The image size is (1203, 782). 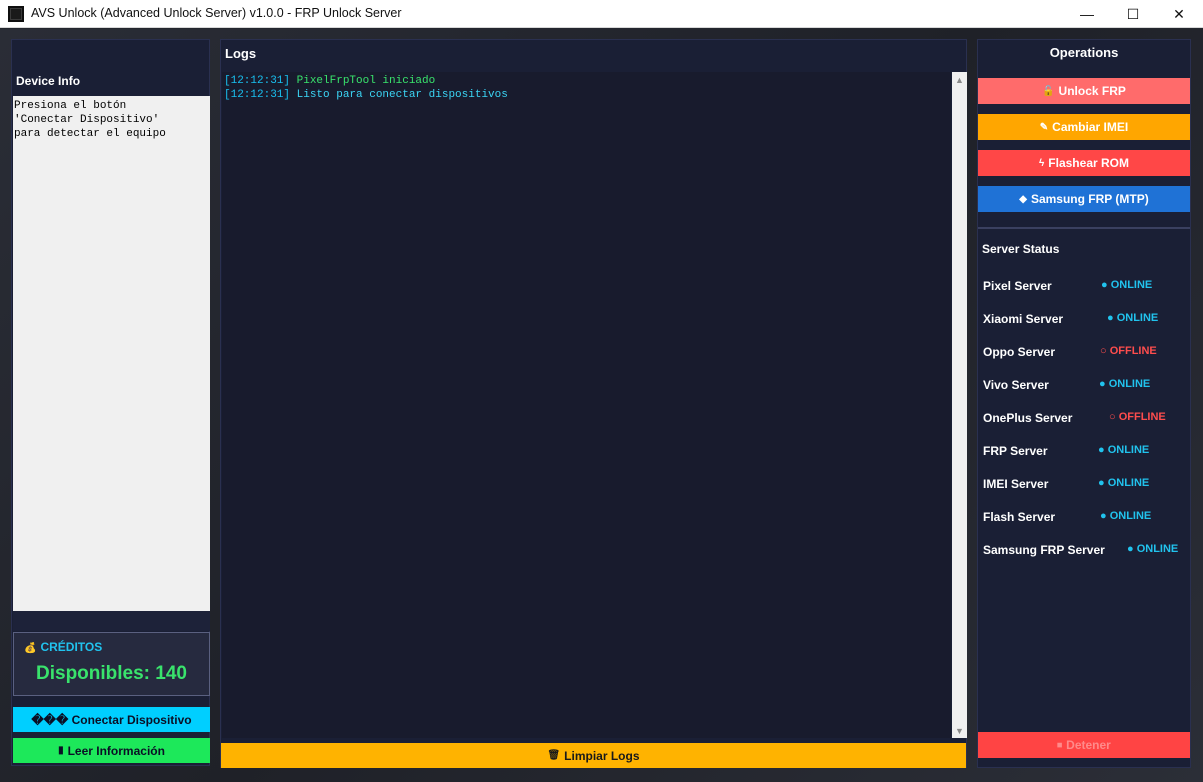 What do you see at coordinates (1133, 14) in the screenshot?
I see `maximize-button: ☐` at bounding box center [1133, 14].